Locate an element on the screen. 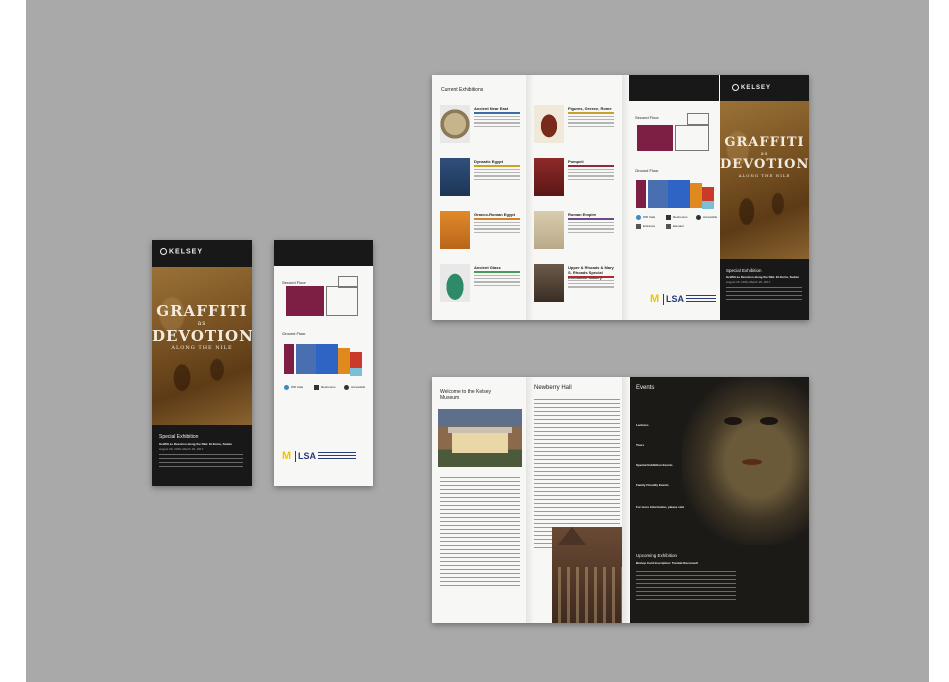  event-item-more-info: For more information, please visit is located at coordinates (660, 507).